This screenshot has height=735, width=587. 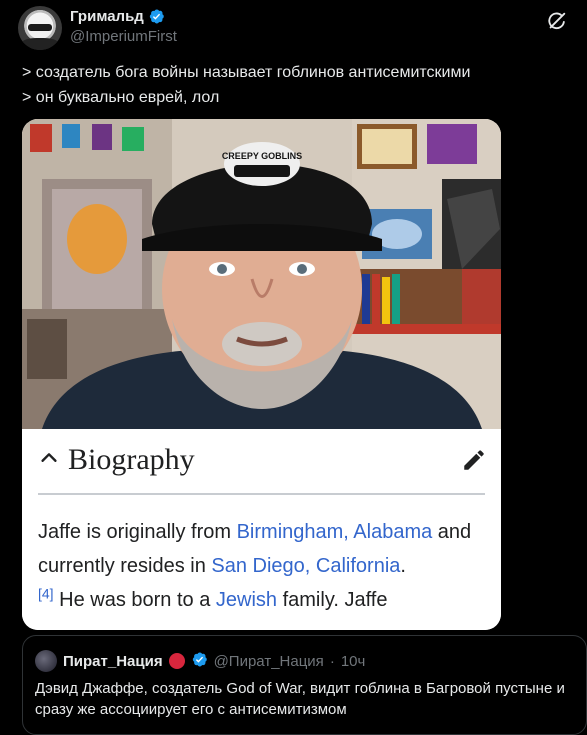 What do you see at coordinates (261, 494) in the screenshot?
I see `biography-divider` at bounding box center [261, 494].